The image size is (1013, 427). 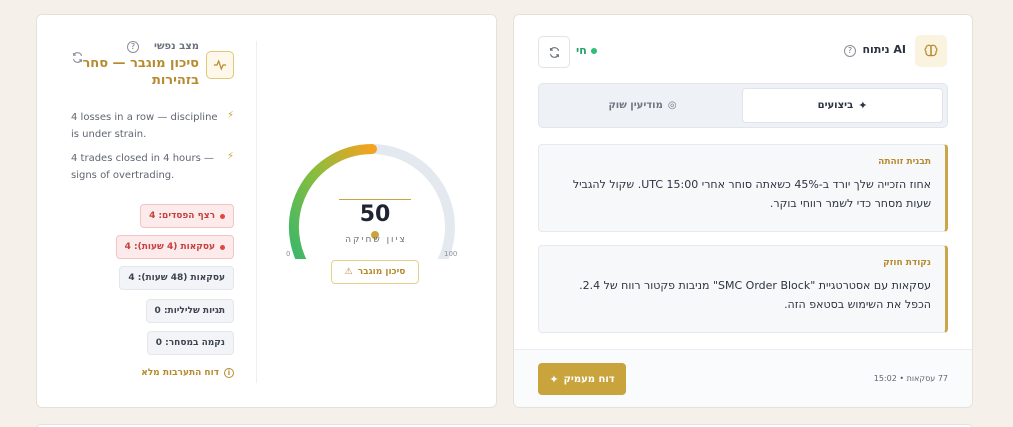 I want to click on refresh-button, so click(x=554, y=52).